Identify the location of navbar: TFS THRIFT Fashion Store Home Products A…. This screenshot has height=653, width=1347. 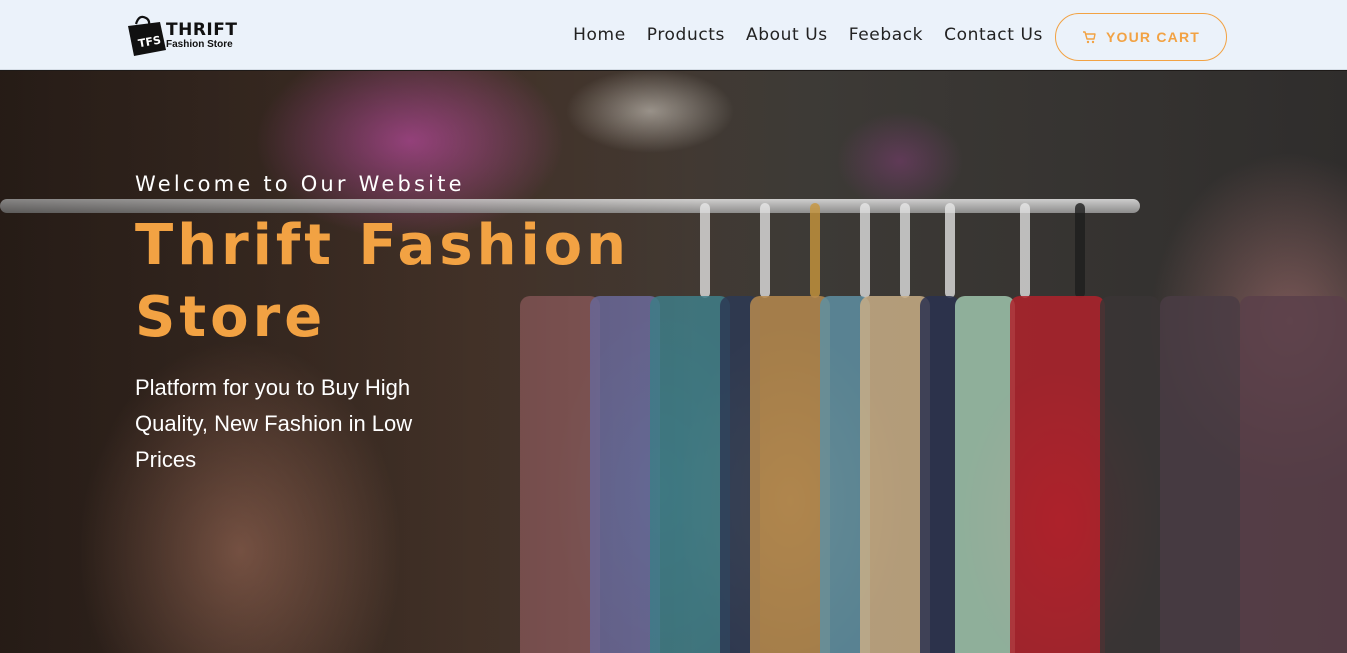
(673, 35).